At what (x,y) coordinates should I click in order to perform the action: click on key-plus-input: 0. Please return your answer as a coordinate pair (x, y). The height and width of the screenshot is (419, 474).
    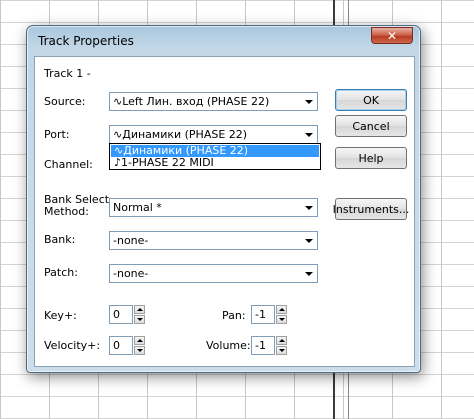
    Looking at the image, I should click on (121, 314).